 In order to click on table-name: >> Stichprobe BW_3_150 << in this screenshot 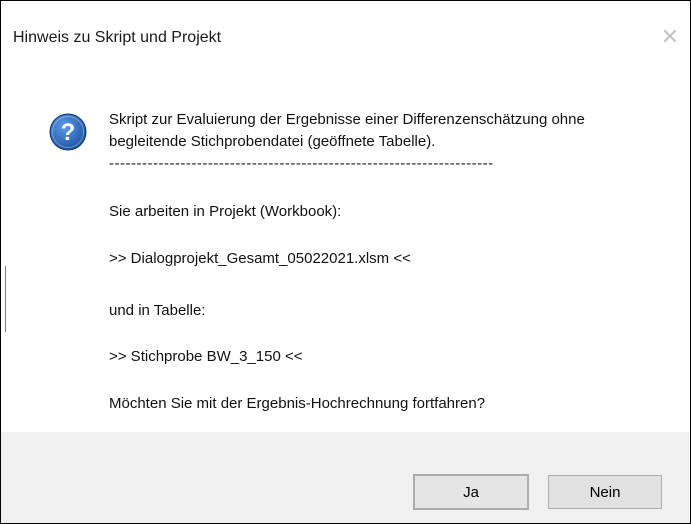, I will do `click(206, 356)`.